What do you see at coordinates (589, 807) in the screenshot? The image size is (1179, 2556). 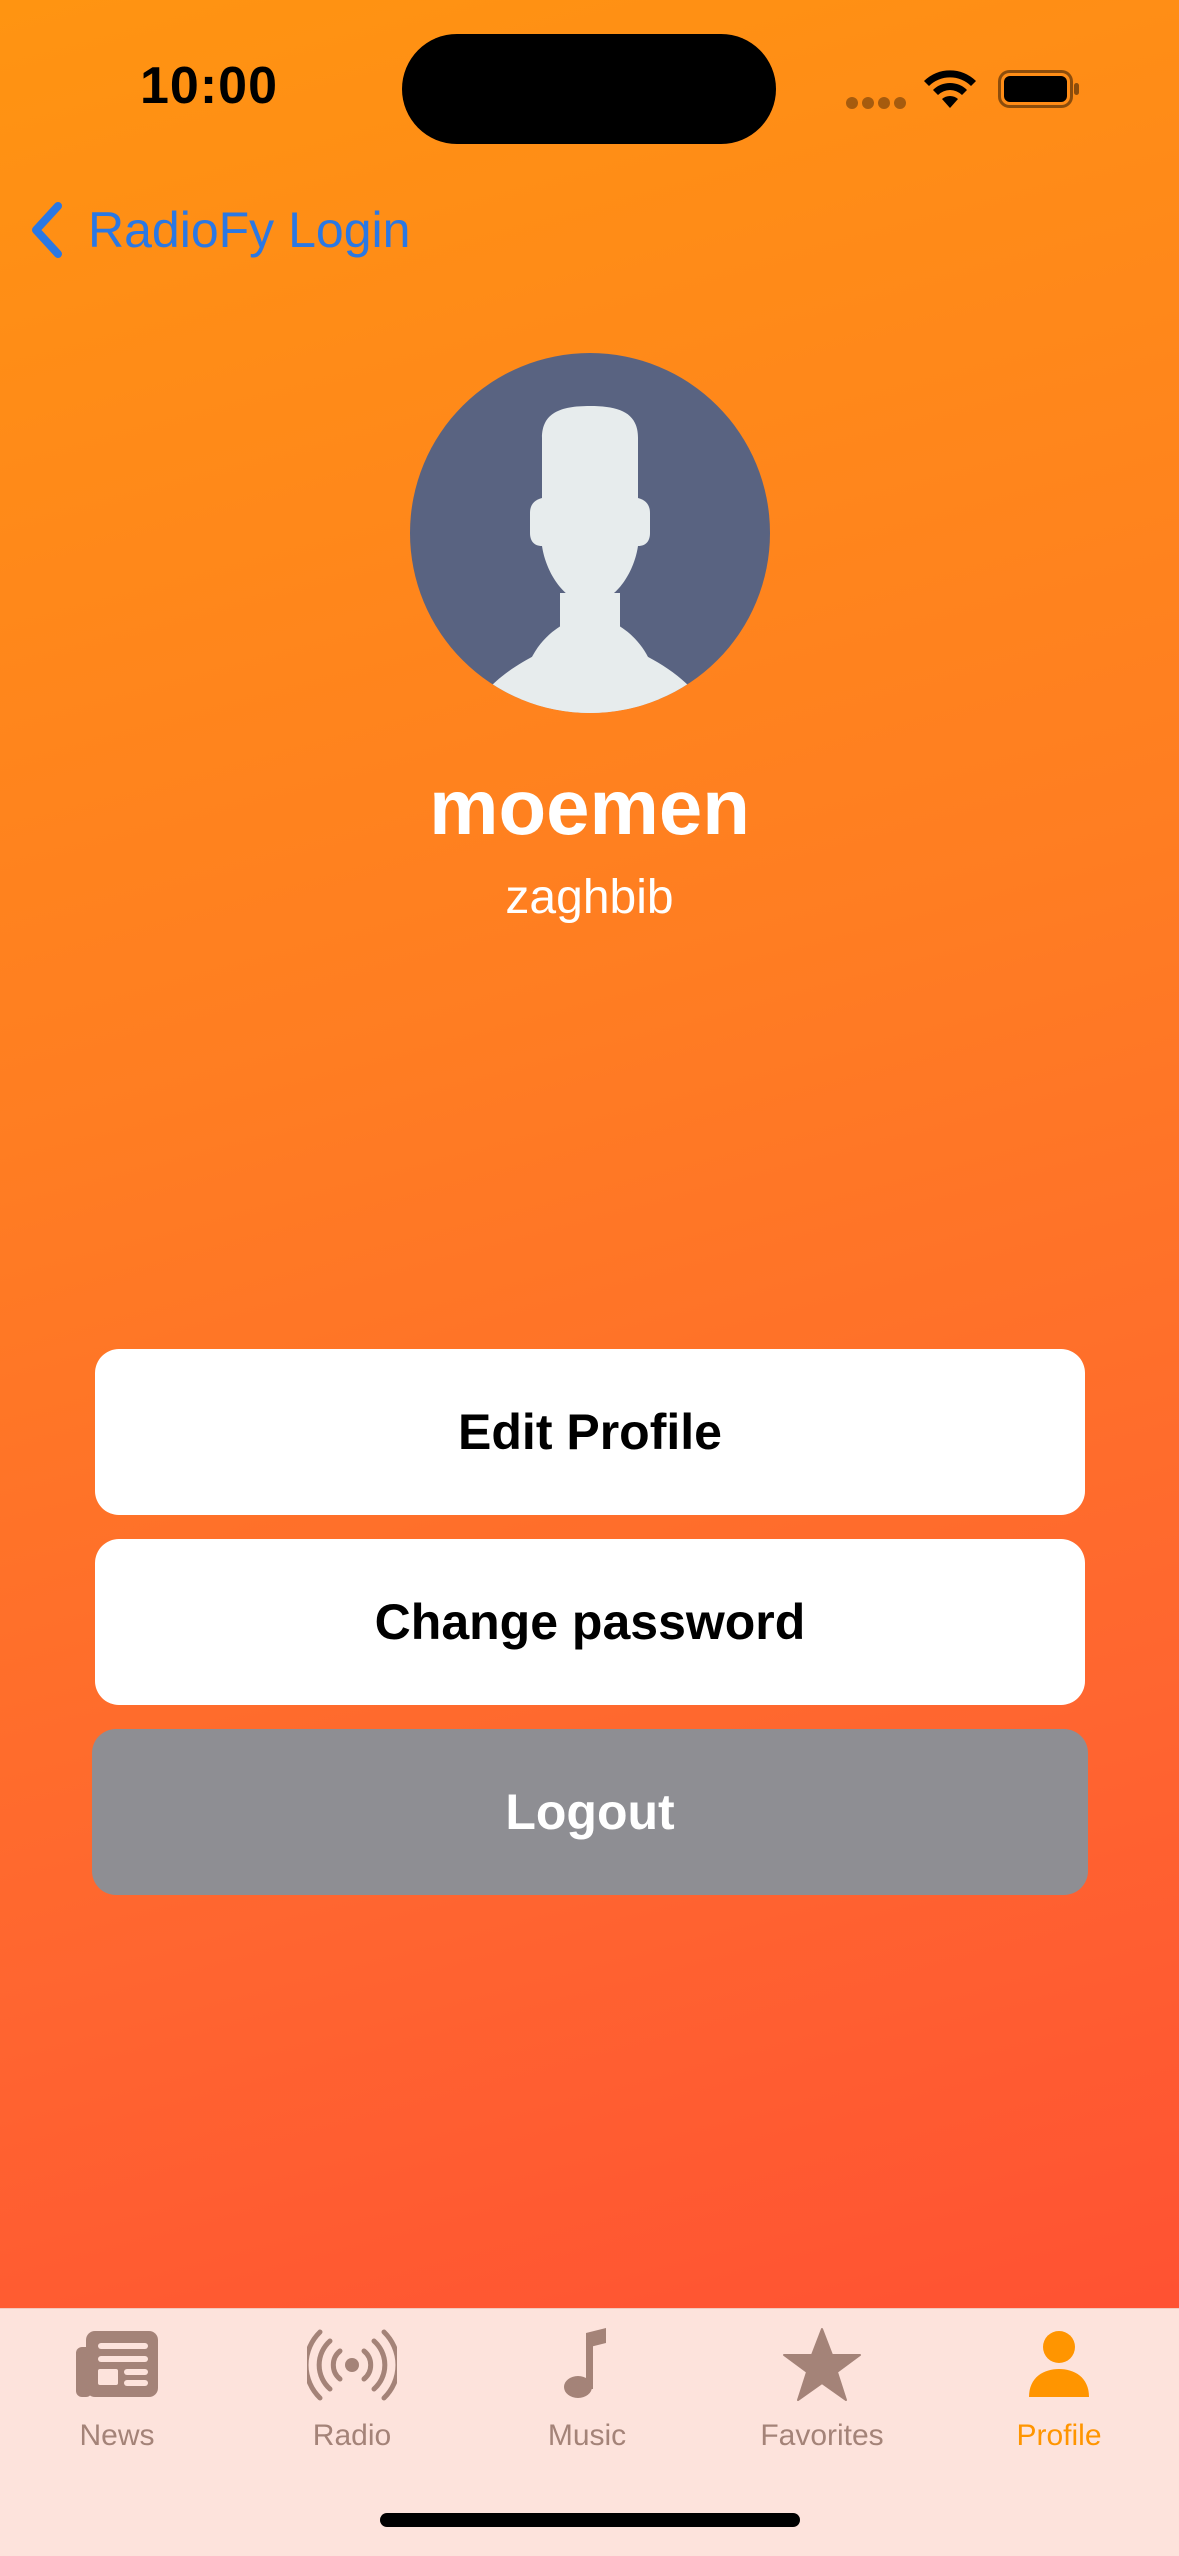 I see `profile-name: moemen` at bounding box center [589, 807].